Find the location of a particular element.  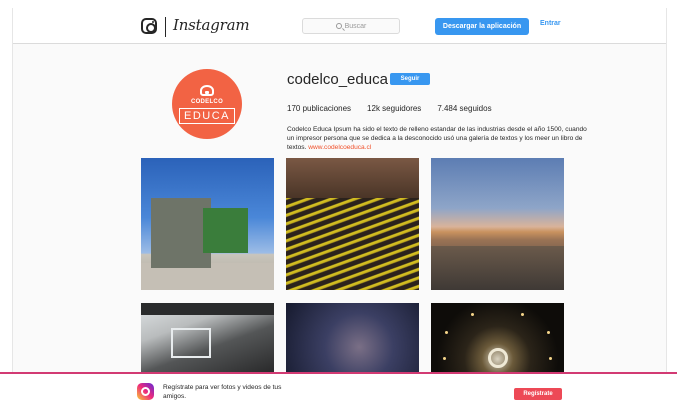

signup-button: Regístrate is located at coordinates (538, 394).